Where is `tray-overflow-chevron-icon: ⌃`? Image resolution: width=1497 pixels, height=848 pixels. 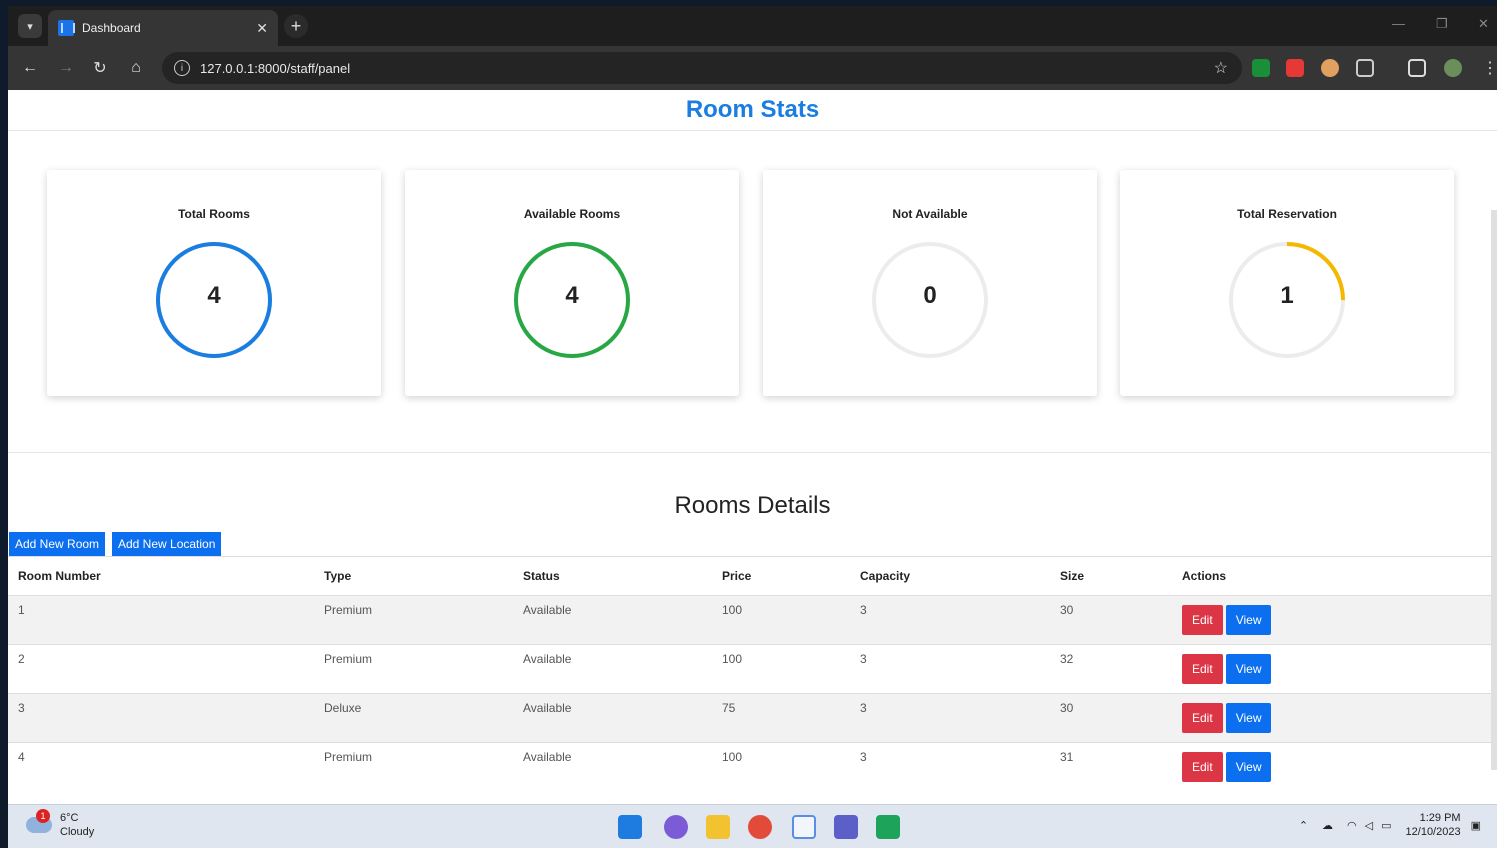
tray-overflow-chevron-icon: ⌃ is located at coordinates (1303, 825).